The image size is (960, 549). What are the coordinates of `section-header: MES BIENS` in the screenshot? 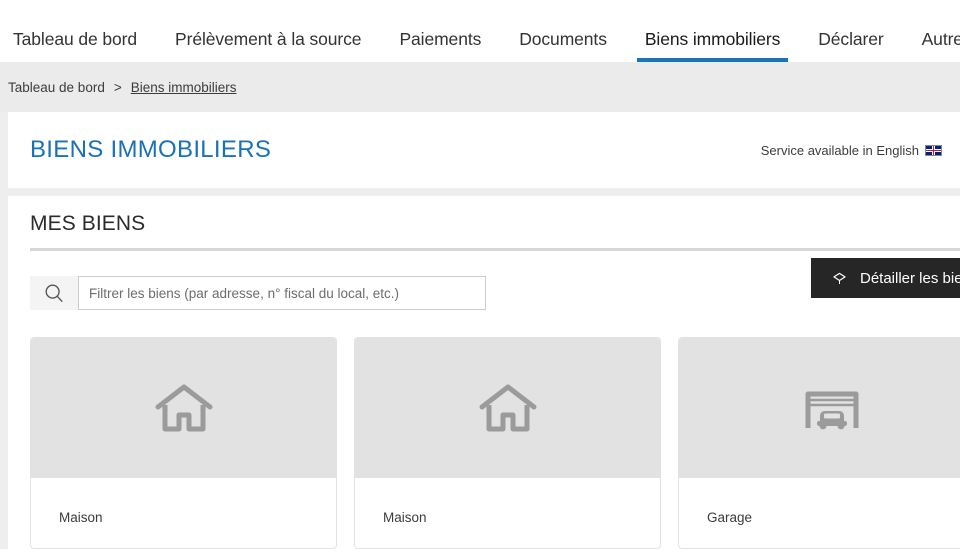 It's located at (484, 222).